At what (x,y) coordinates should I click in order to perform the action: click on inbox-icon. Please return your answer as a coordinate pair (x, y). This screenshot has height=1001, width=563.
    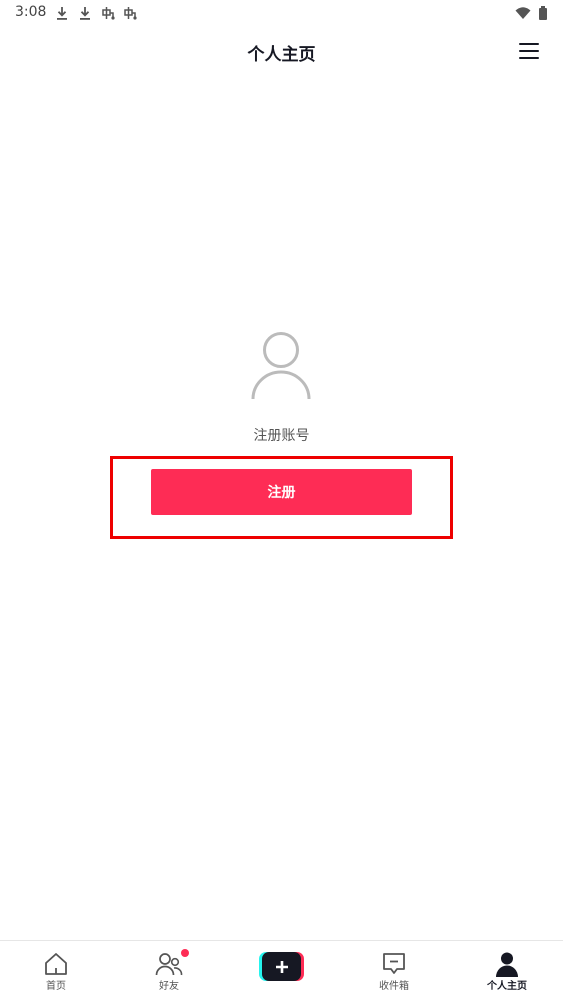
    Looking at the image, I should click on (394, 964).